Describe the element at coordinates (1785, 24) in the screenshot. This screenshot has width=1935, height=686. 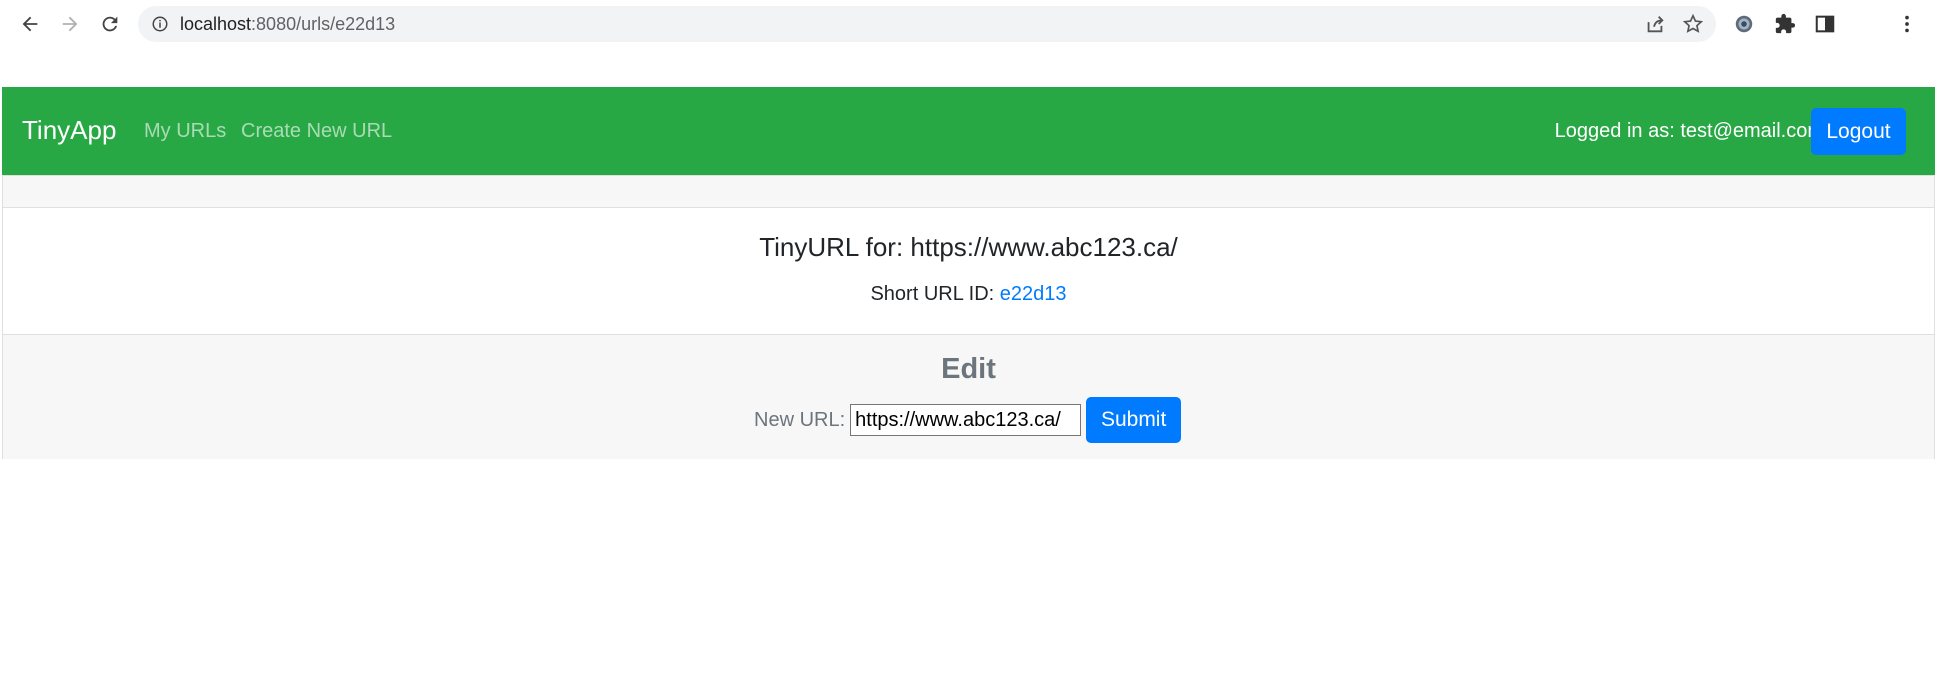
I see `puzzle-icon` at that location.